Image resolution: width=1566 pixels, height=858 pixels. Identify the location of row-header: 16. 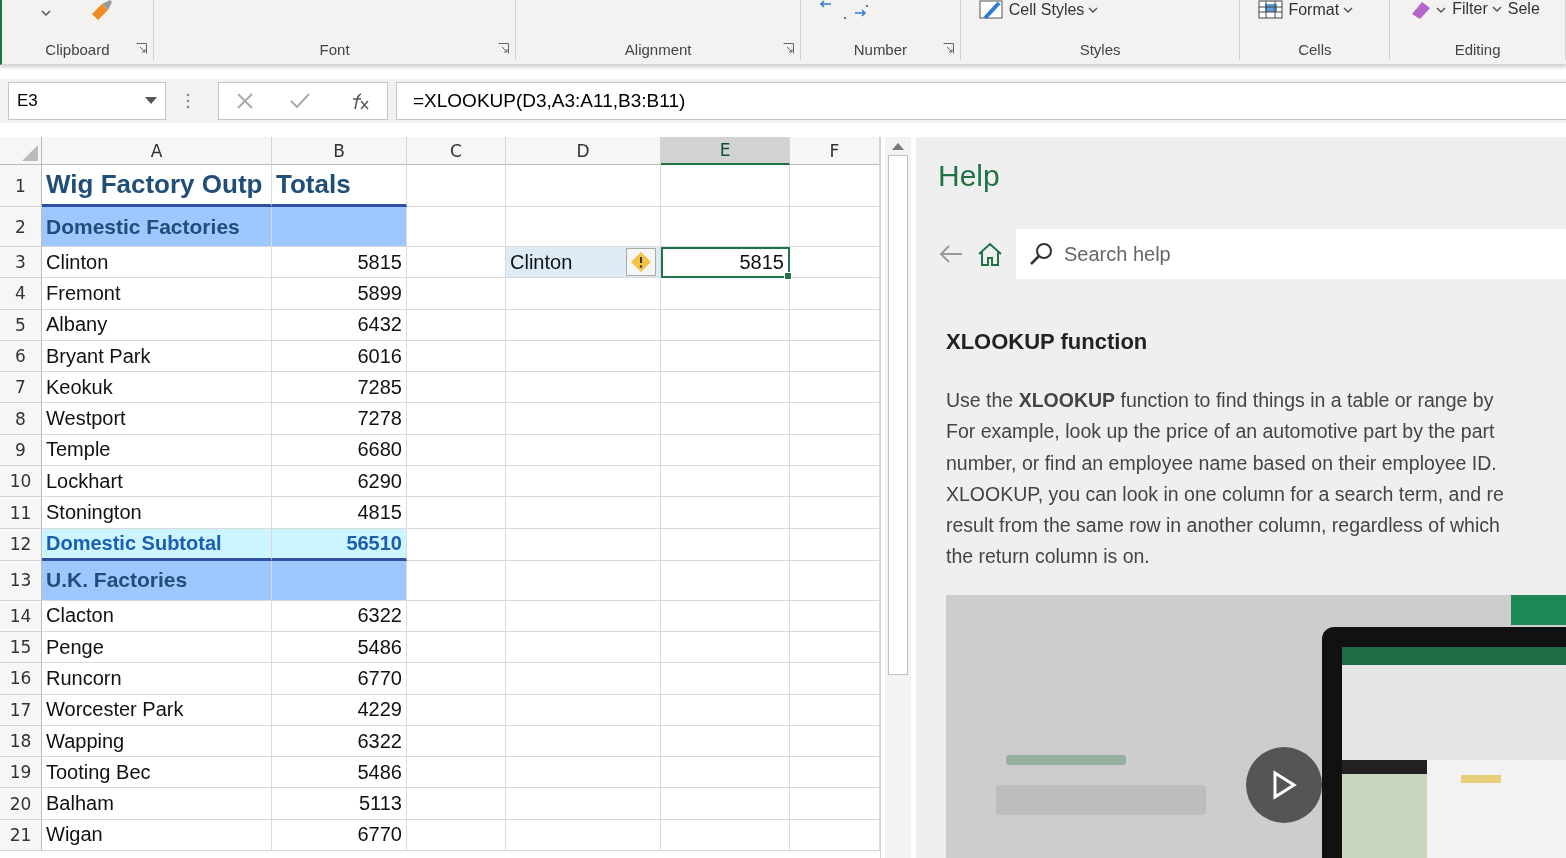
(21, 679).